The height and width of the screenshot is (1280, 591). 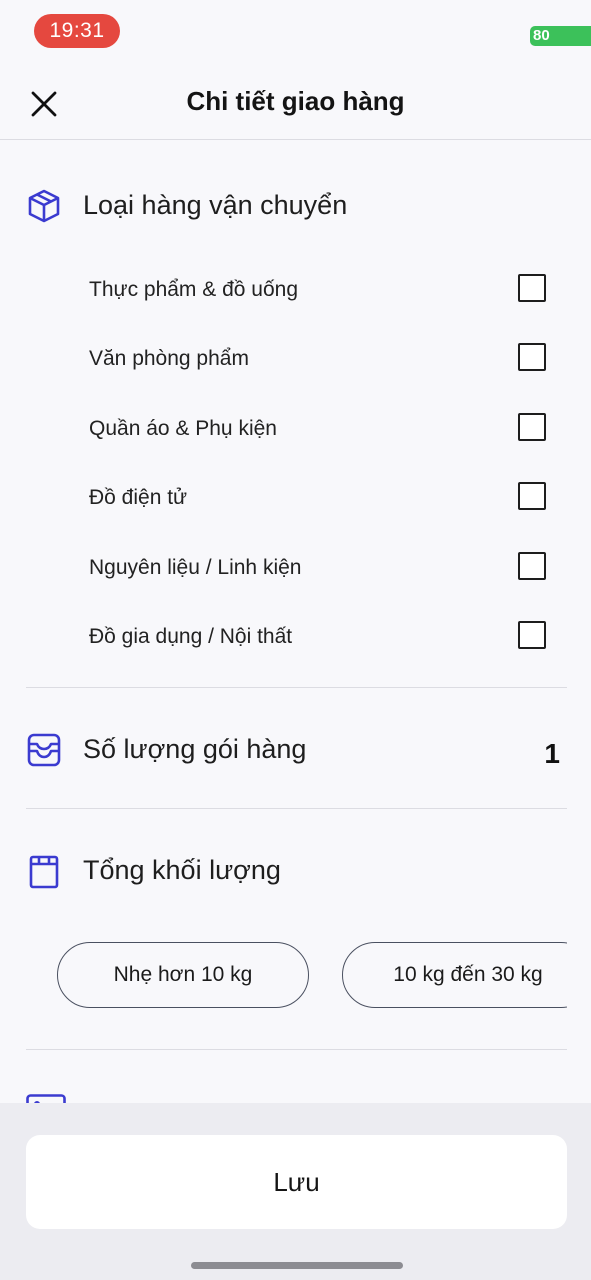 I want to click on package-count-title: Số lượng gói hàng, so click(x=195, y=749).